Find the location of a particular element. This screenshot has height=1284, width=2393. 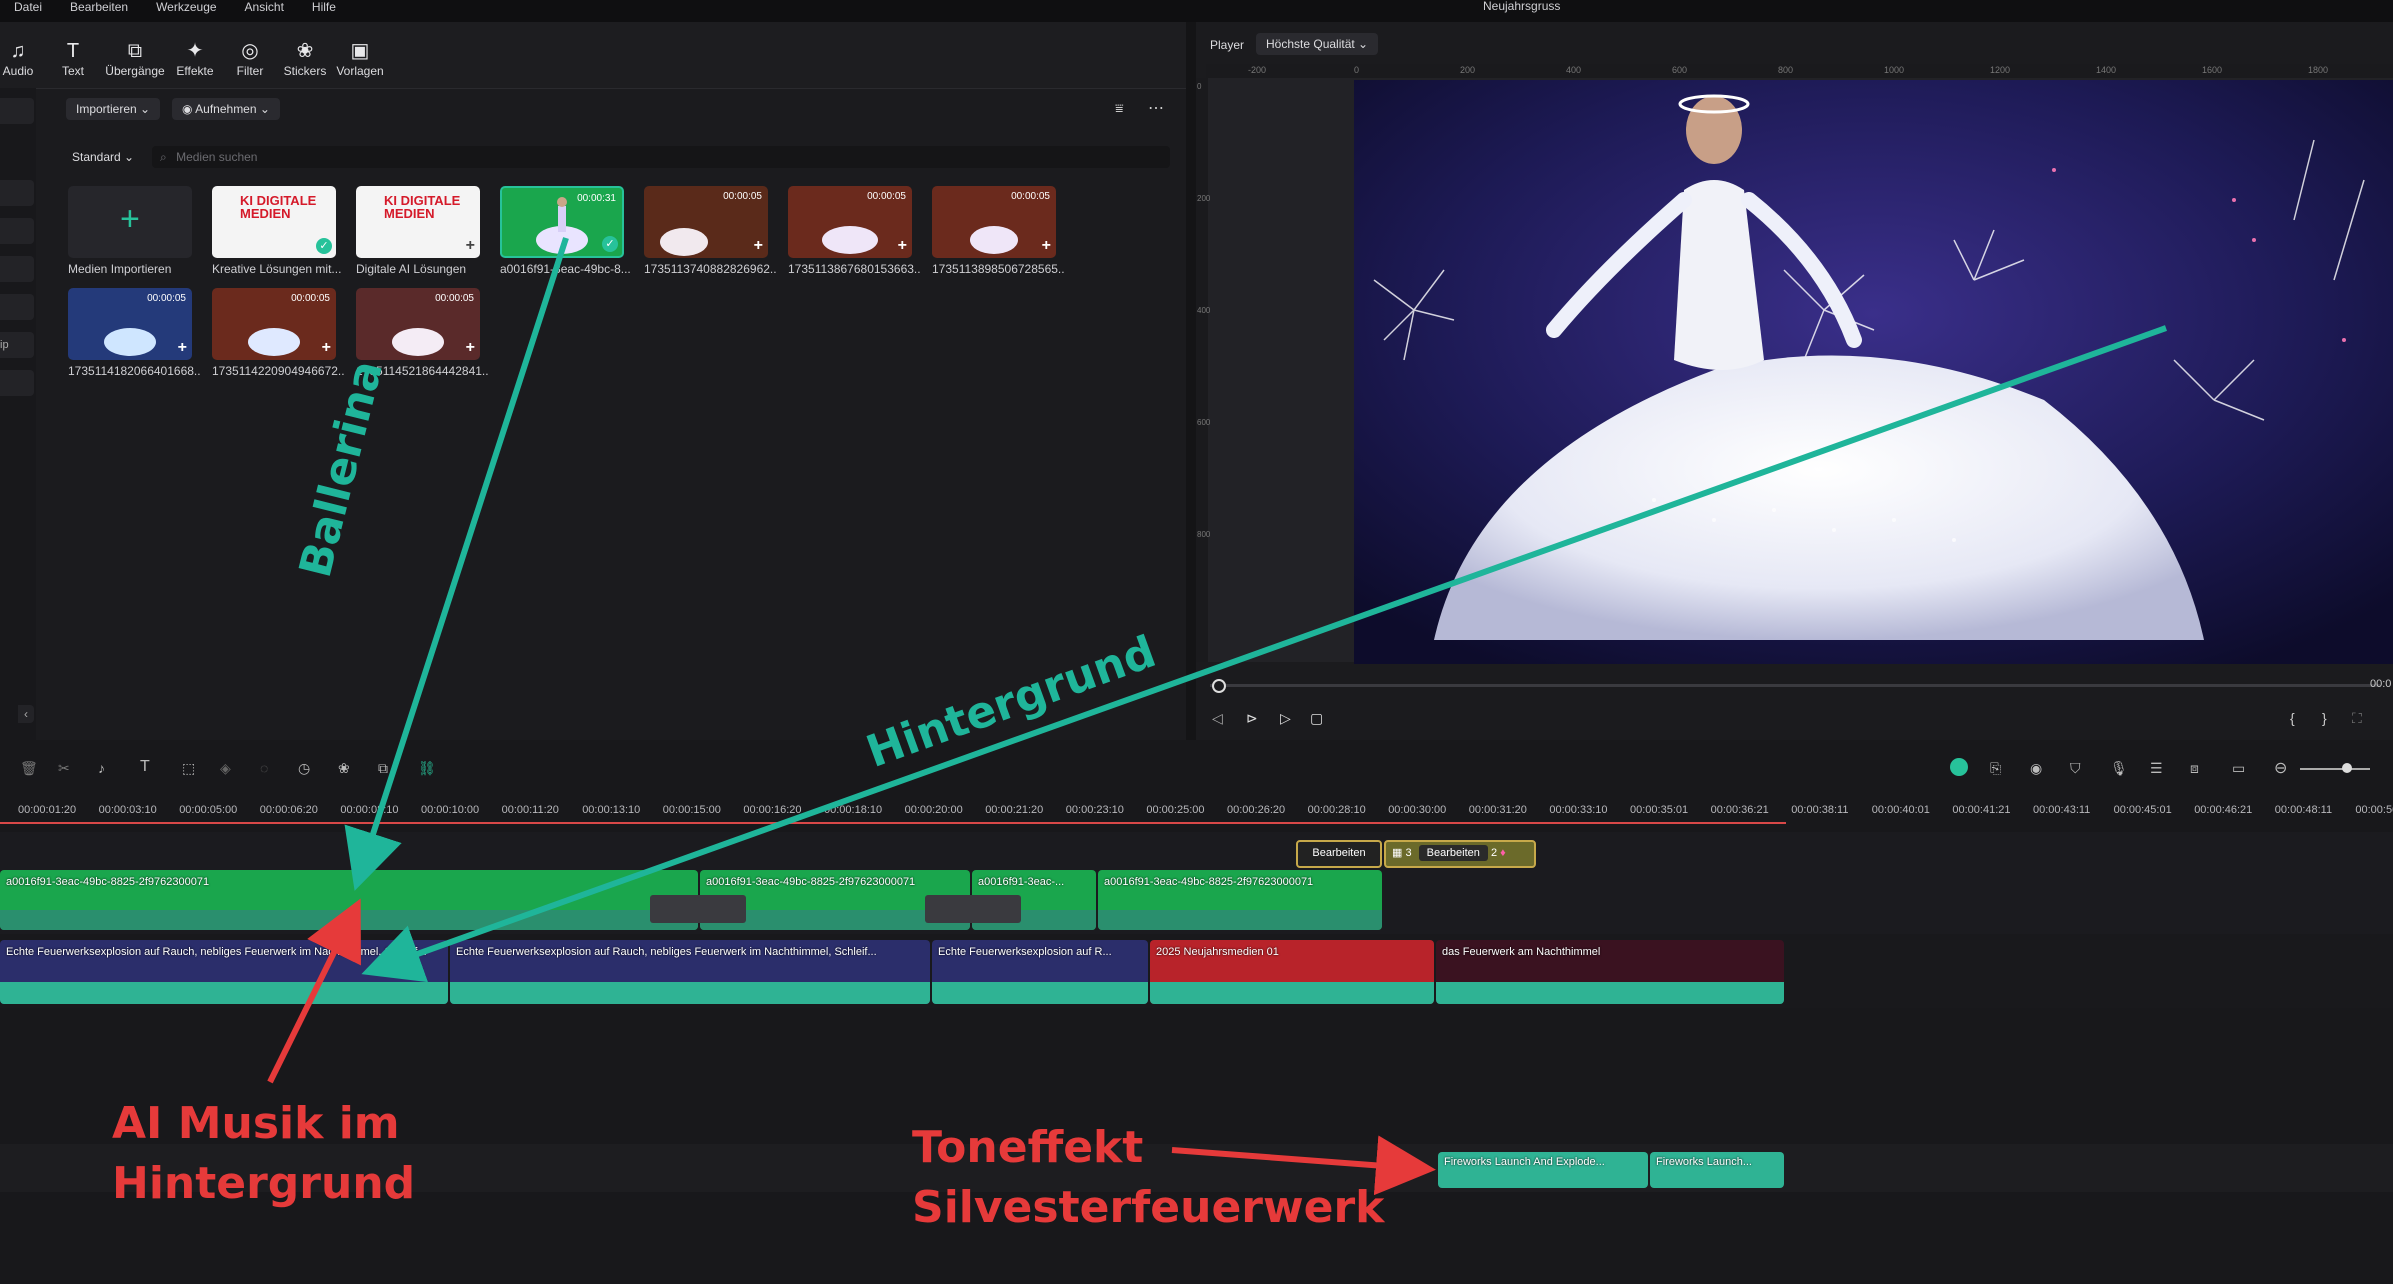

annotation-ai-musik: AI Musik im Hintergrund is located at coordinates (264, 1153).